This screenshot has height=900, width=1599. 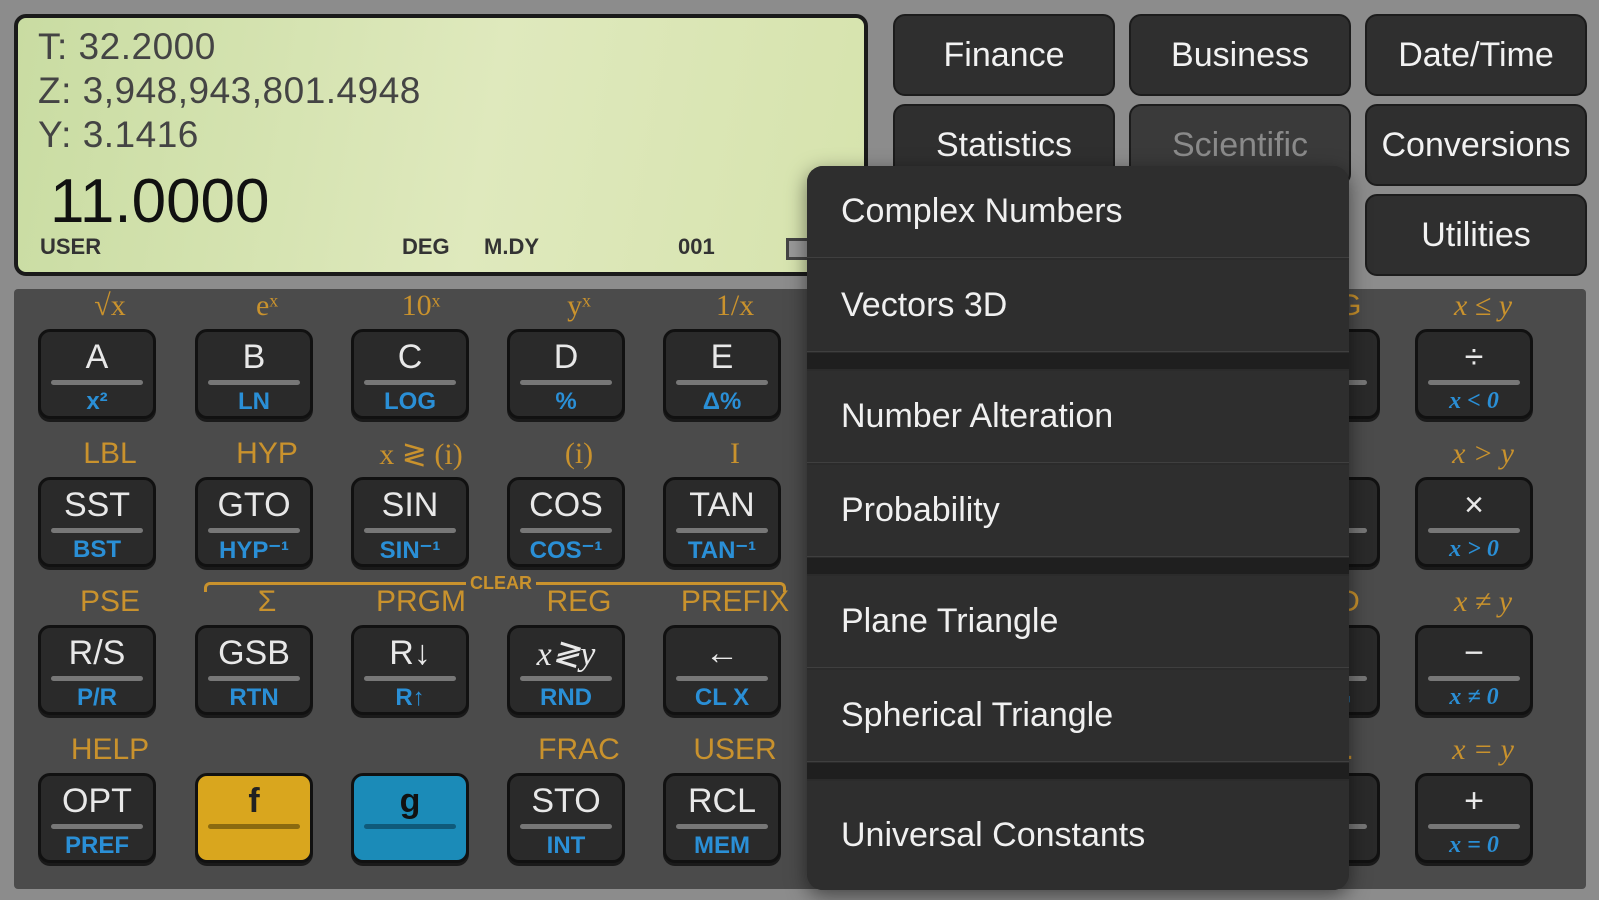 What do you see at coordinates (735, 749) in the screenshot?
I see `key-gold-label: USER` at bounding box center [735, 749].